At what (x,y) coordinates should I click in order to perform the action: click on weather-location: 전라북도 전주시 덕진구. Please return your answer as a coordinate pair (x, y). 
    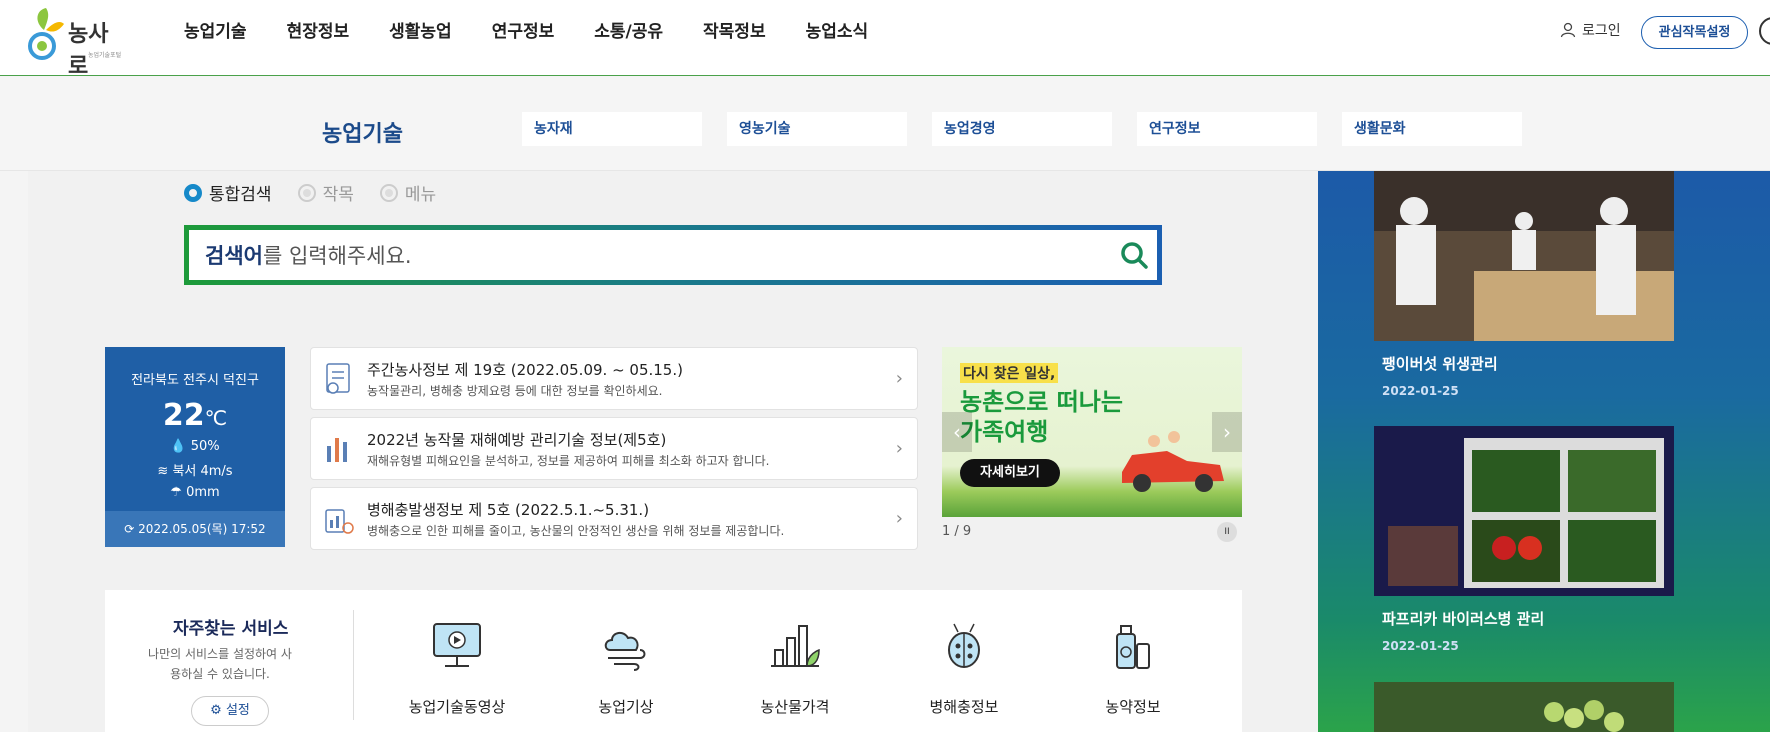
    Looking at the image, I should click on (195, 380).